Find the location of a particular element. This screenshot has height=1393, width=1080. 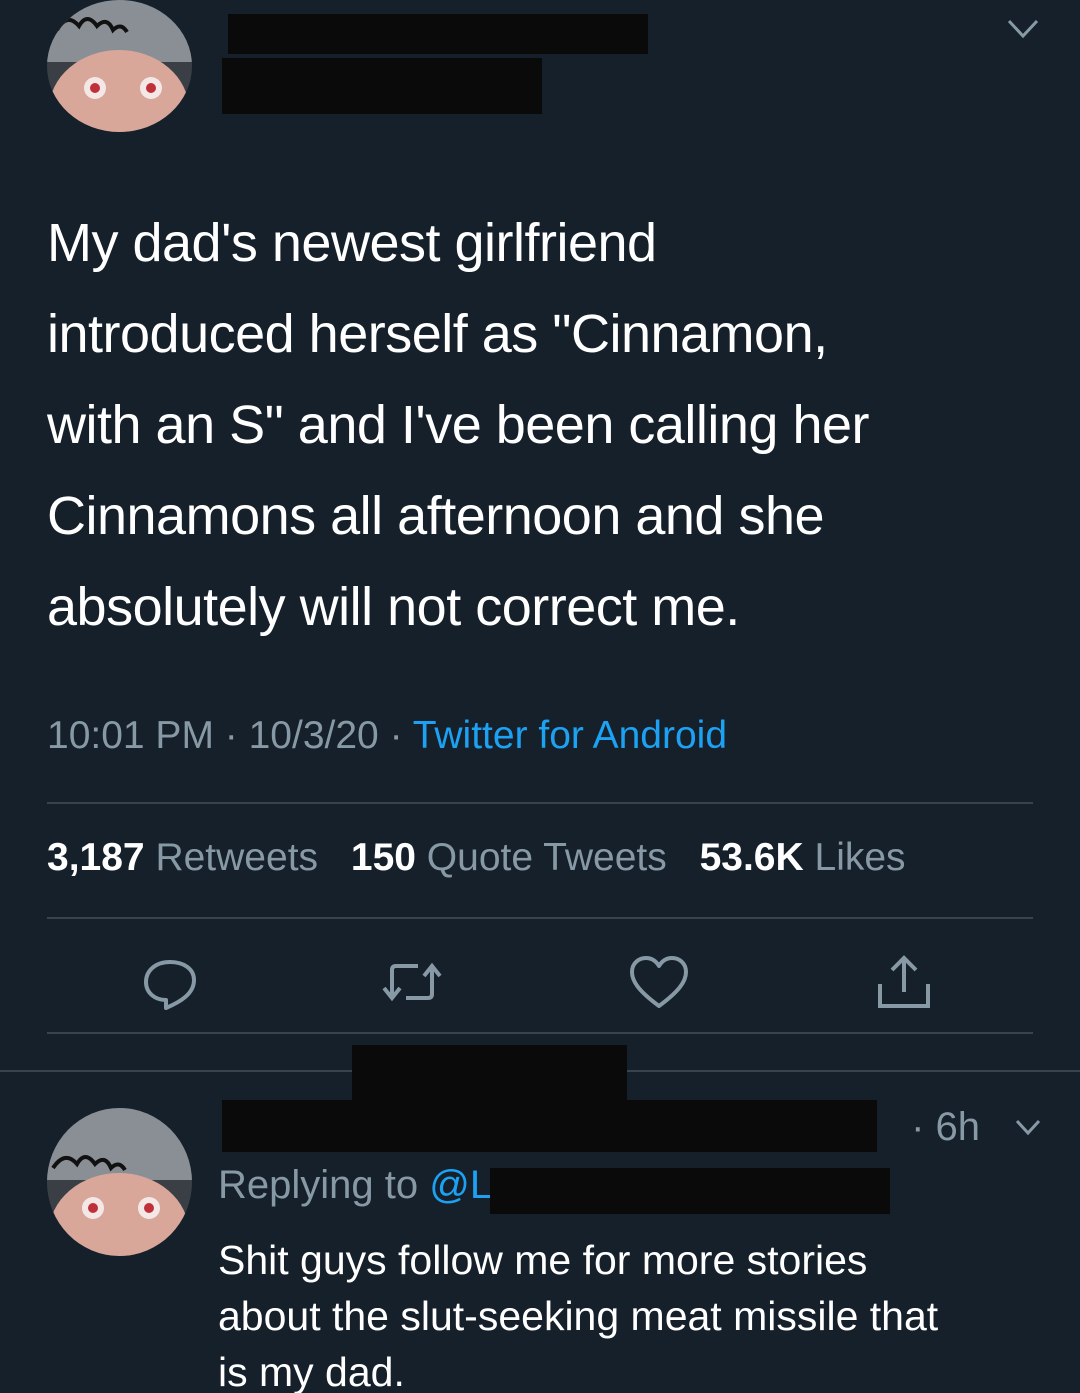

retweet-icon is located at coordinates (412, 984).